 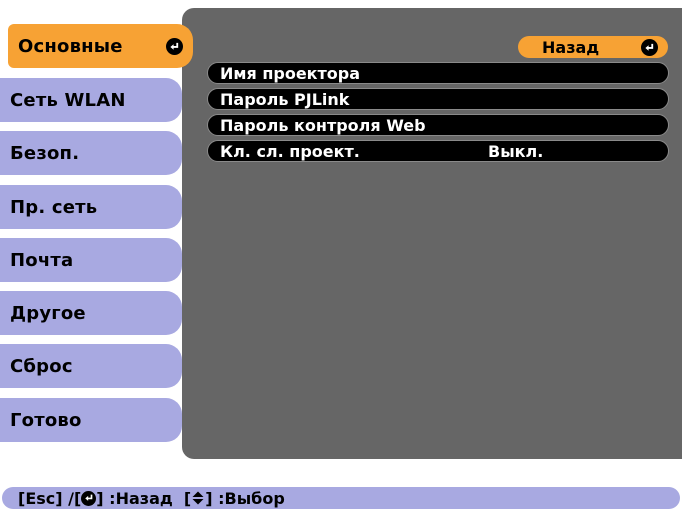 I want to click on tab-security: Безоп., so click(x=91, y=153).